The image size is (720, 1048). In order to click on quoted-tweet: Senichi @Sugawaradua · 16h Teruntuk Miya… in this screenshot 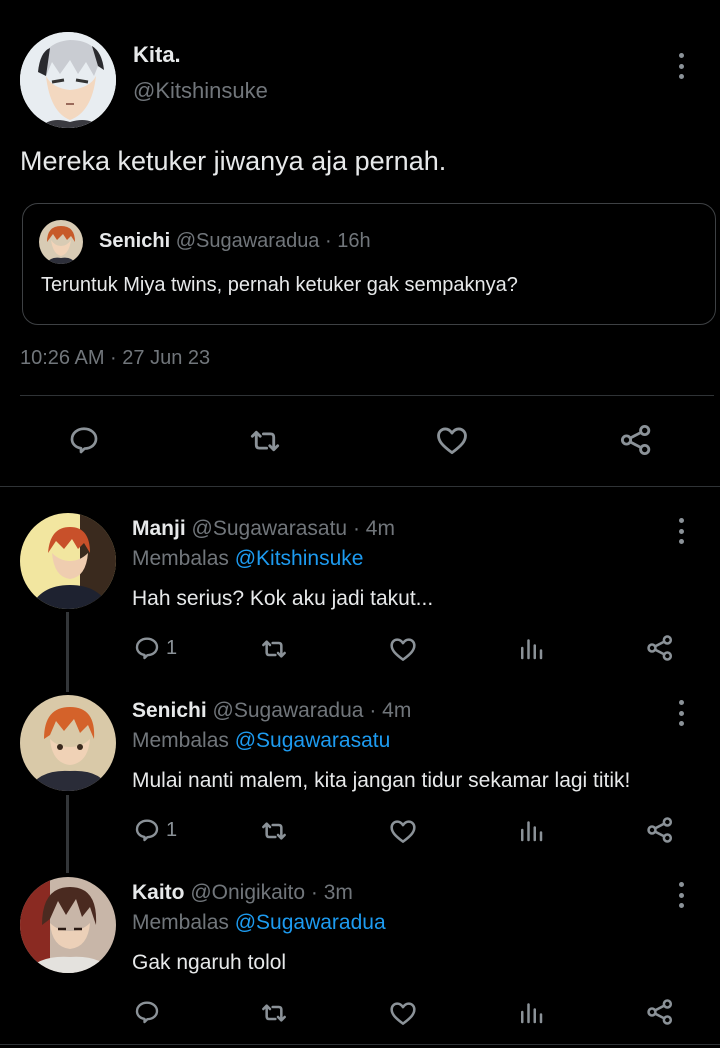, I will do `click(369, 264)`.